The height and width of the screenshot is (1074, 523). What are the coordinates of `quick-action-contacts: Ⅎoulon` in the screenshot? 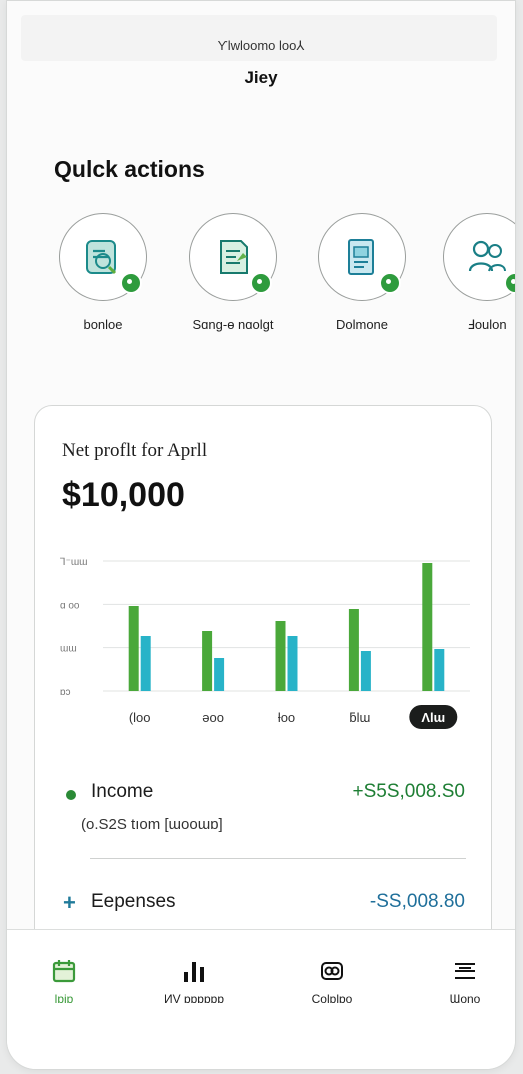 It's located at (468, 273).